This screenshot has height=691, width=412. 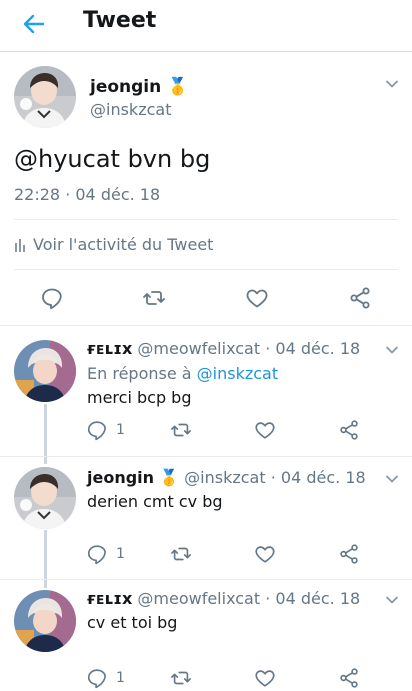 I want to click on in-reply-to-label: En réponse à, so click(x=139, y=373).